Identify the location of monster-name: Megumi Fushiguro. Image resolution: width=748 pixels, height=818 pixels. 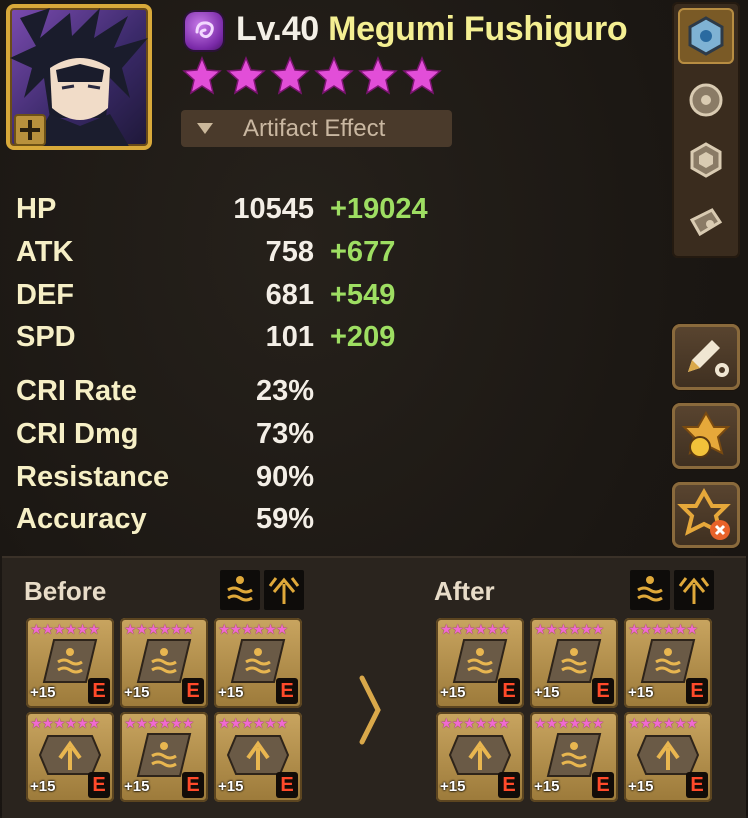
(478, 29).